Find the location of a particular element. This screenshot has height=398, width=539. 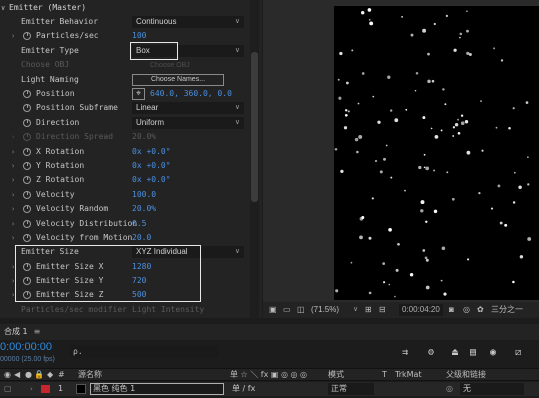

param-x-rotation: › X Rotation 0x +0.0° is located at coordinates (125, 152).